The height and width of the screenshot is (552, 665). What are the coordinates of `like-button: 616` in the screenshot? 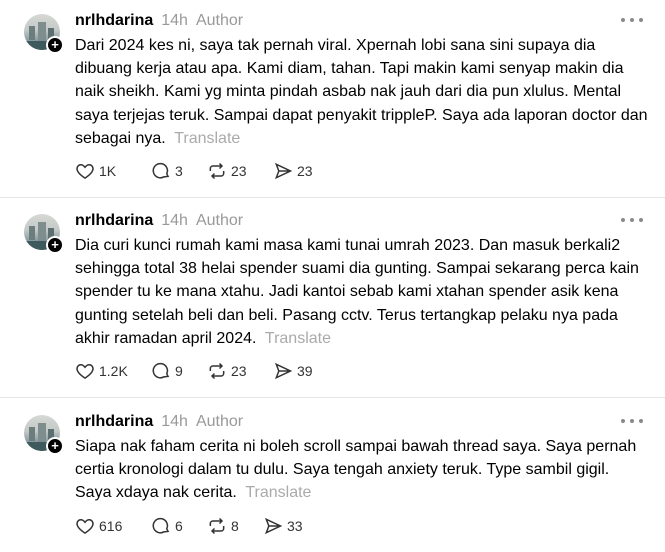 It's located at (113, 526).